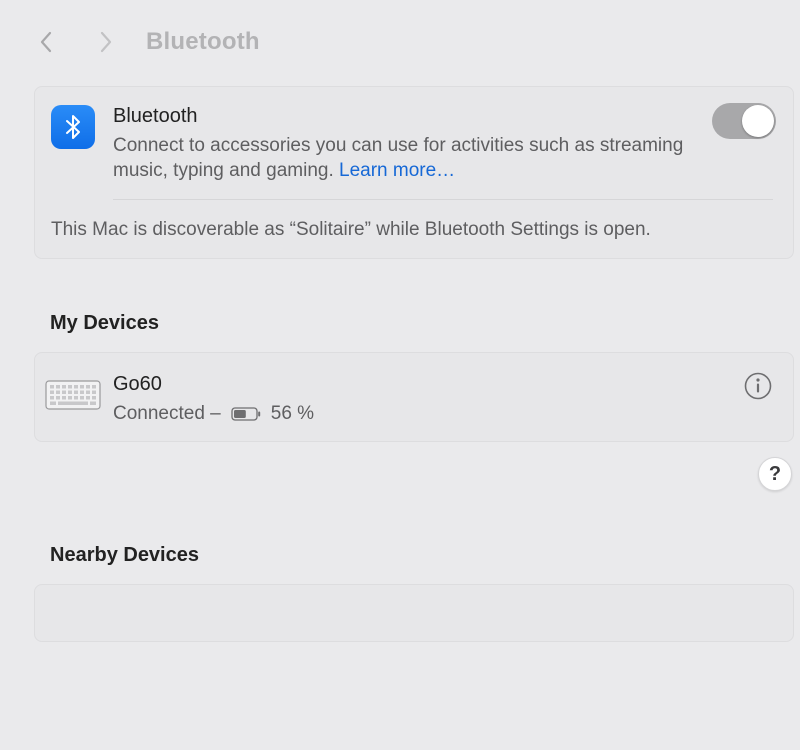 Image resolution: width=800 pixels, height=750 pixels. I want to click on battery-percentage: 56 %, so click(292, 413).